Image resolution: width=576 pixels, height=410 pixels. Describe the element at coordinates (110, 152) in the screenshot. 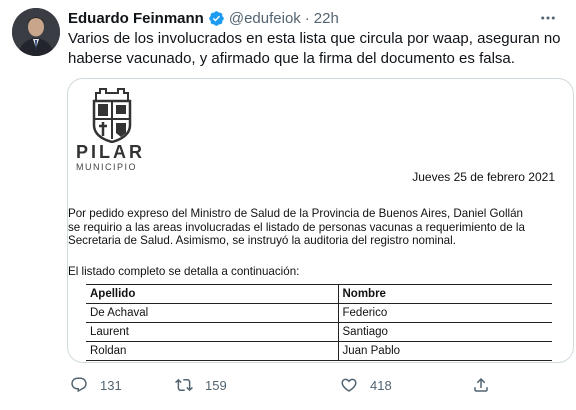

I see `document-brand: PILAR` at that location.